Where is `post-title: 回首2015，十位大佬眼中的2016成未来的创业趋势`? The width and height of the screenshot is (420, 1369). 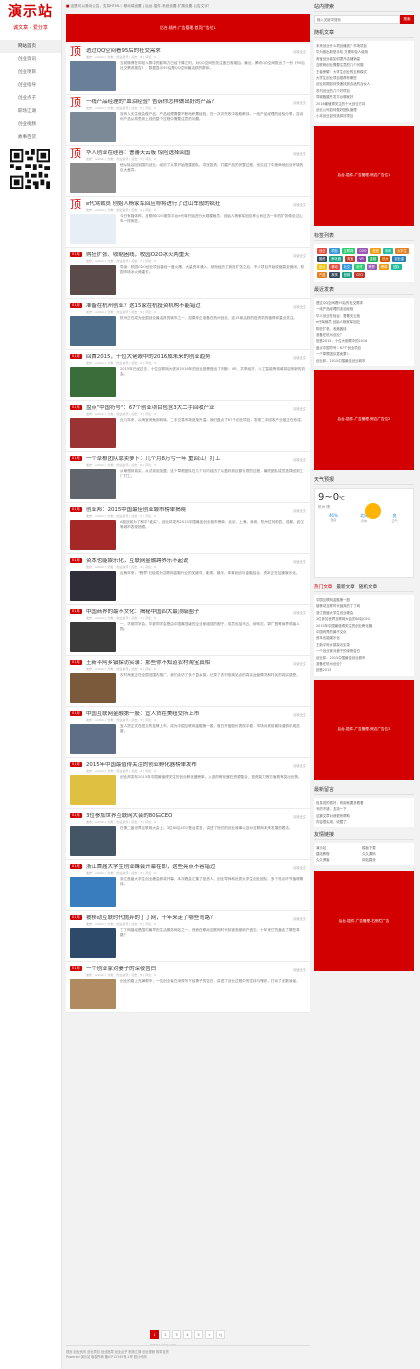
post-title: 回首2015，十位大佬眼中的2016成未来的创业趋势 is located at coordinates (182, 357).